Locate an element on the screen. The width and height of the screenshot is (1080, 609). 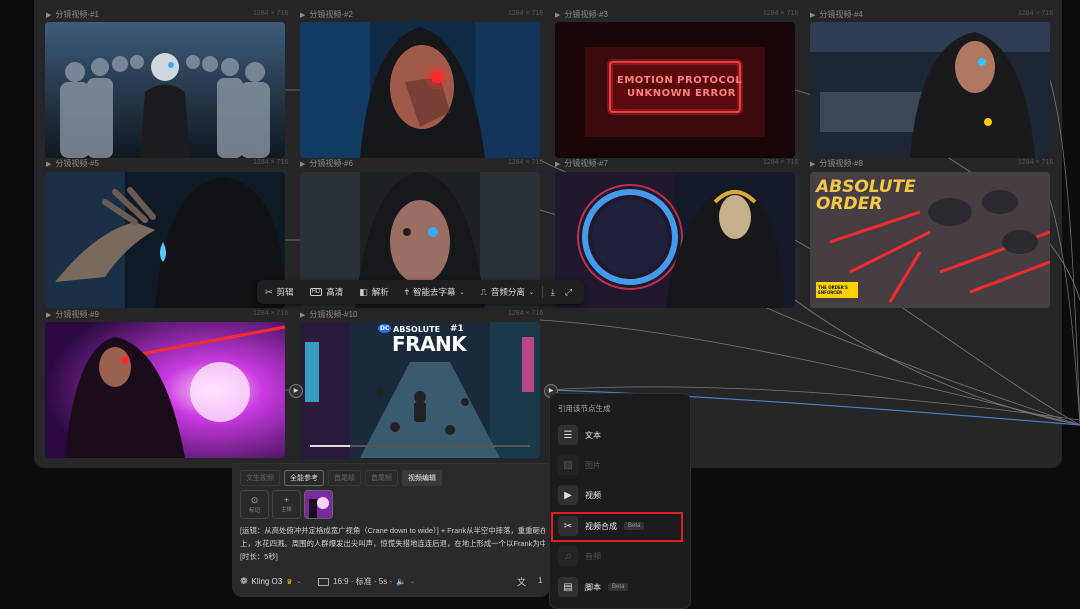
image-text: EMOTION PROTOCOL is located at coordinates (680, 80).